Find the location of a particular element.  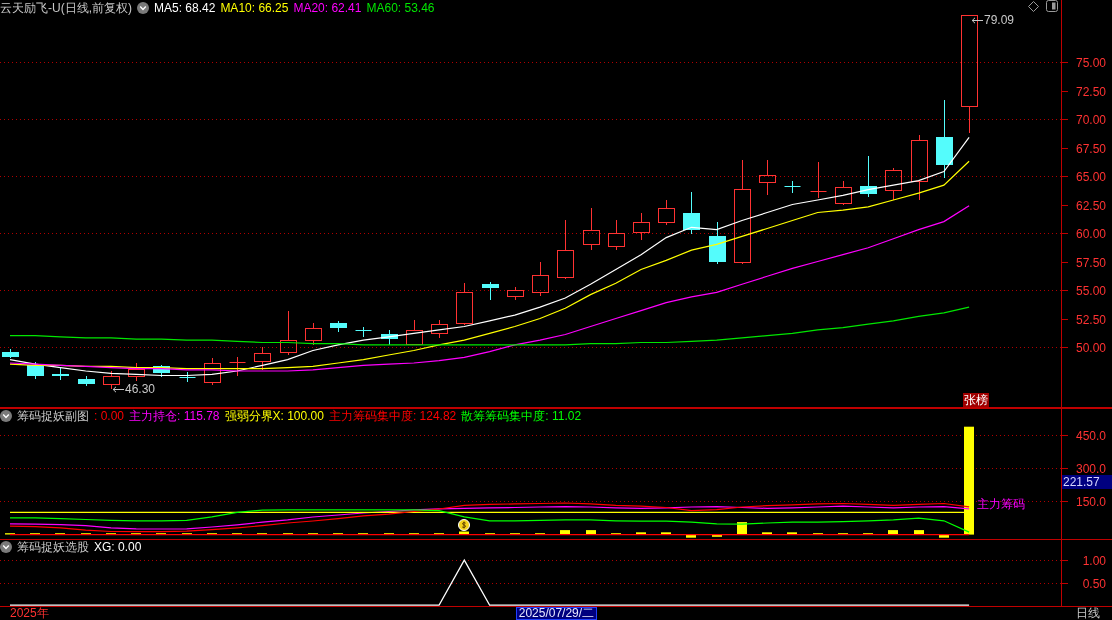

axis-label: 75.00 is located at coordinates (1090, 62).